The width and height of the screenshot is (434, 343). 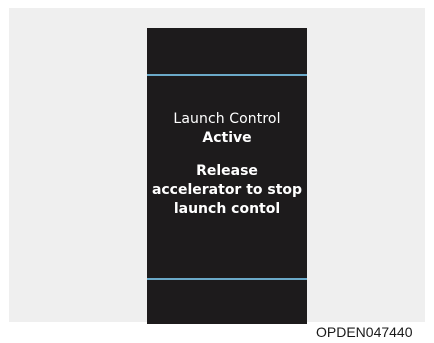 I want to click on figure-code-caption: OPDEN047440, so click(x=364, y=332).